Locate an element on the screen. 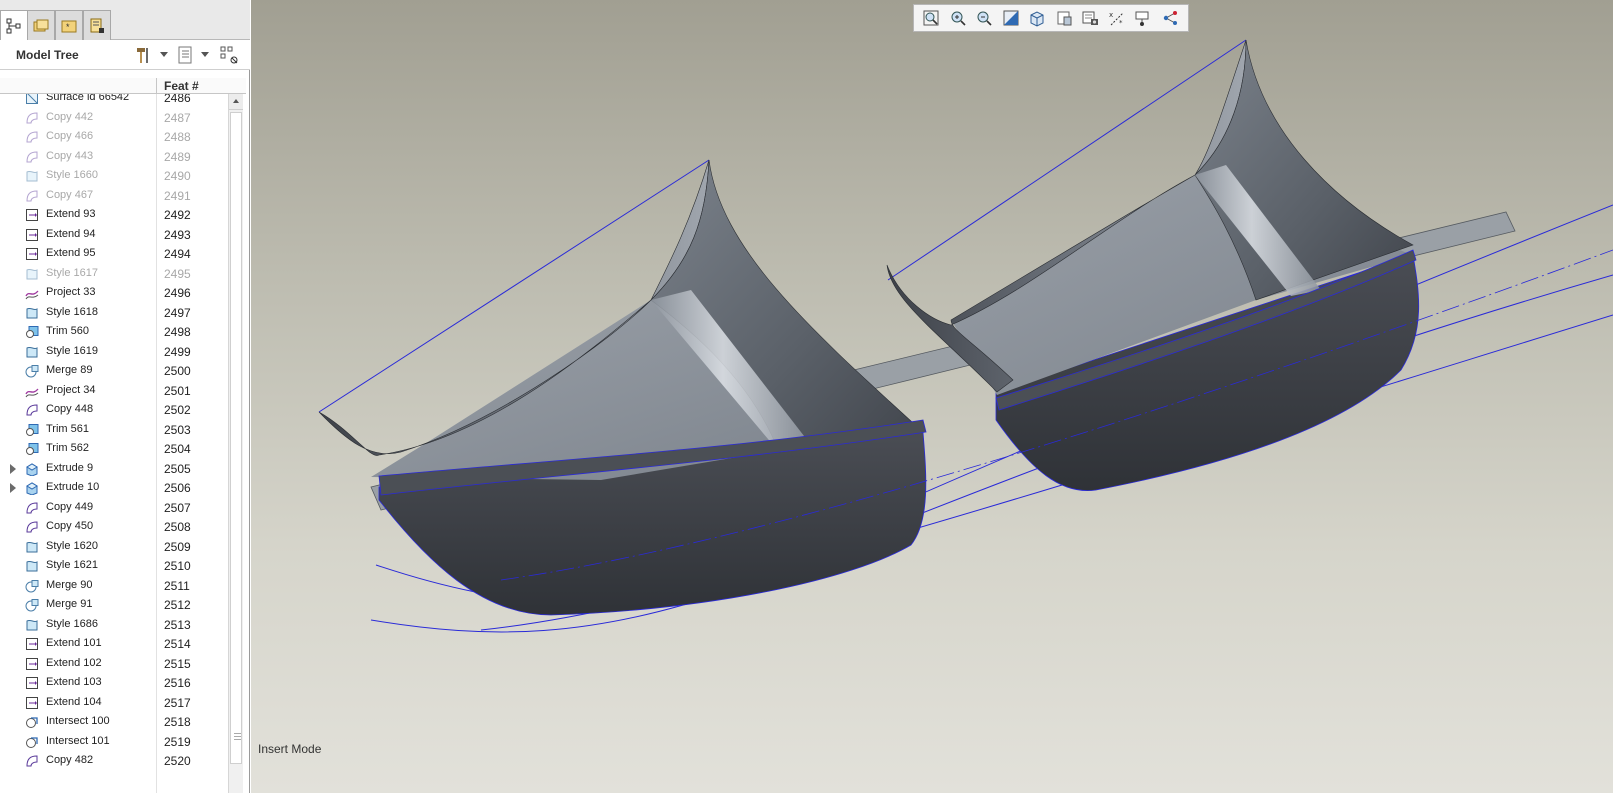  trim-feature-icon is located at coordinates (32, 449).